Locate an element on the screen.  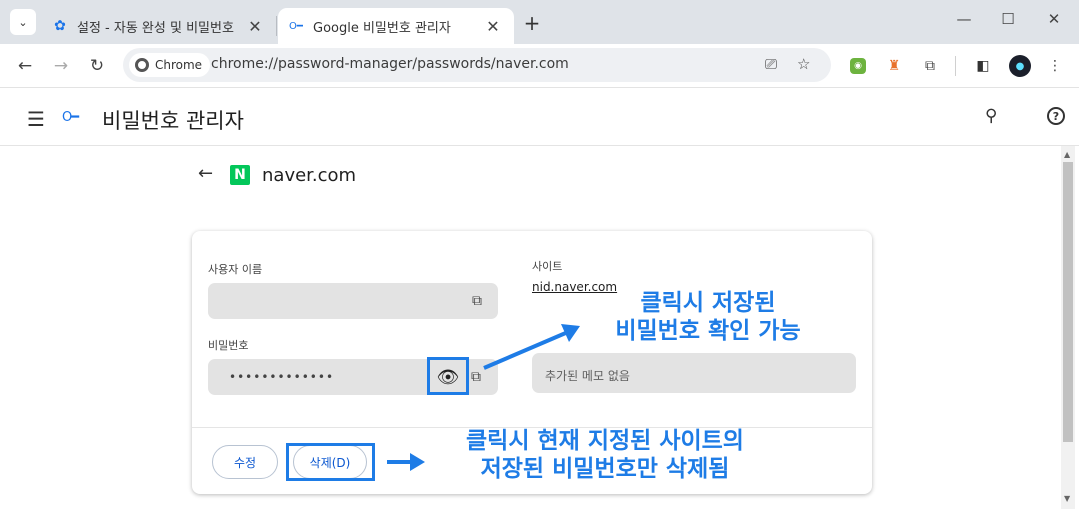
back-arrow-icon: ← is located at coordinates (205, 173).